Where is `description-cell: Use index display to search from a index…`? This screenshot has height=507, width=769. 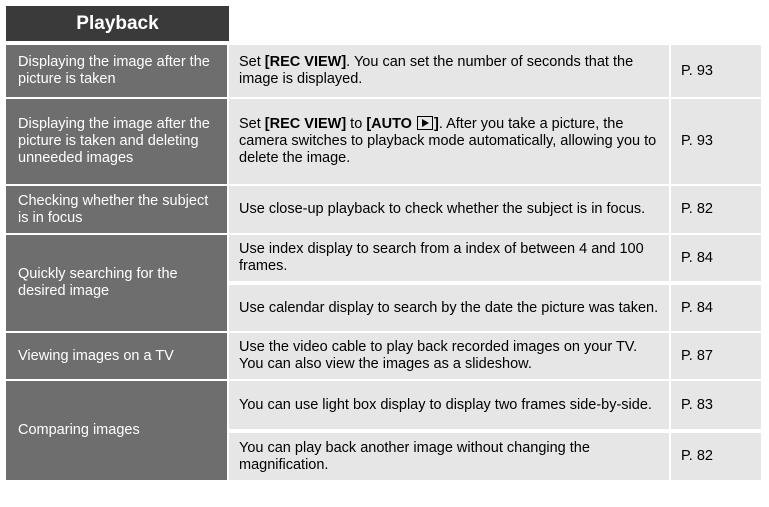 description-cell: Use index display to search from a index… is located at coordinates (450, 258).